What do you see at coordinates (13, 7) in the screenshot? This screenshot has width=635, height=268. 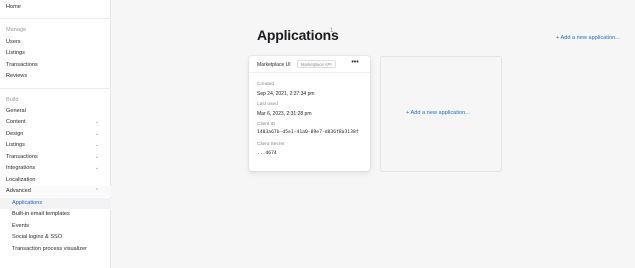 I see `sidebar-item-label: Home` at bounding box center [13, 7].